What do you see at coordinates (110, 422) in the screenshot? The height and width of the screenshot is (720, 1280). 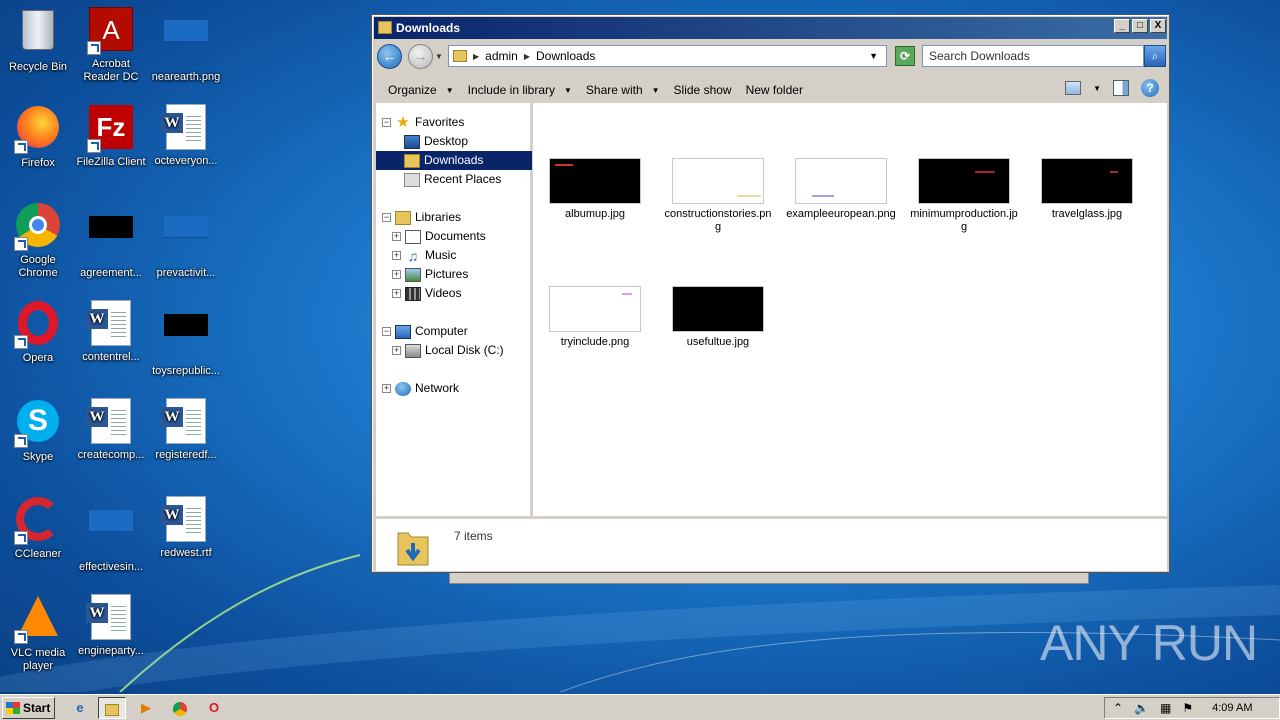 I see `word-document-icon: W` at bounding box center [110, 422].